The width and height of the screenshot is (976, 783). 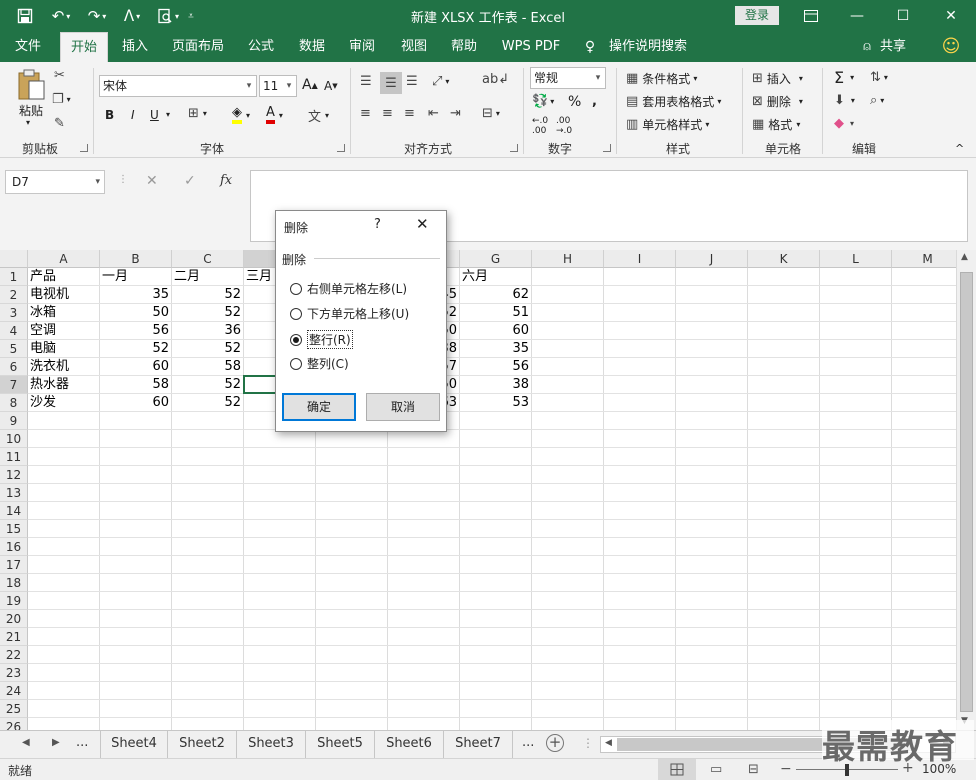 What do you see at coordinates (14, 511) in the screenshot?
I see `row-header: 14` at bounding box center [14, 511].